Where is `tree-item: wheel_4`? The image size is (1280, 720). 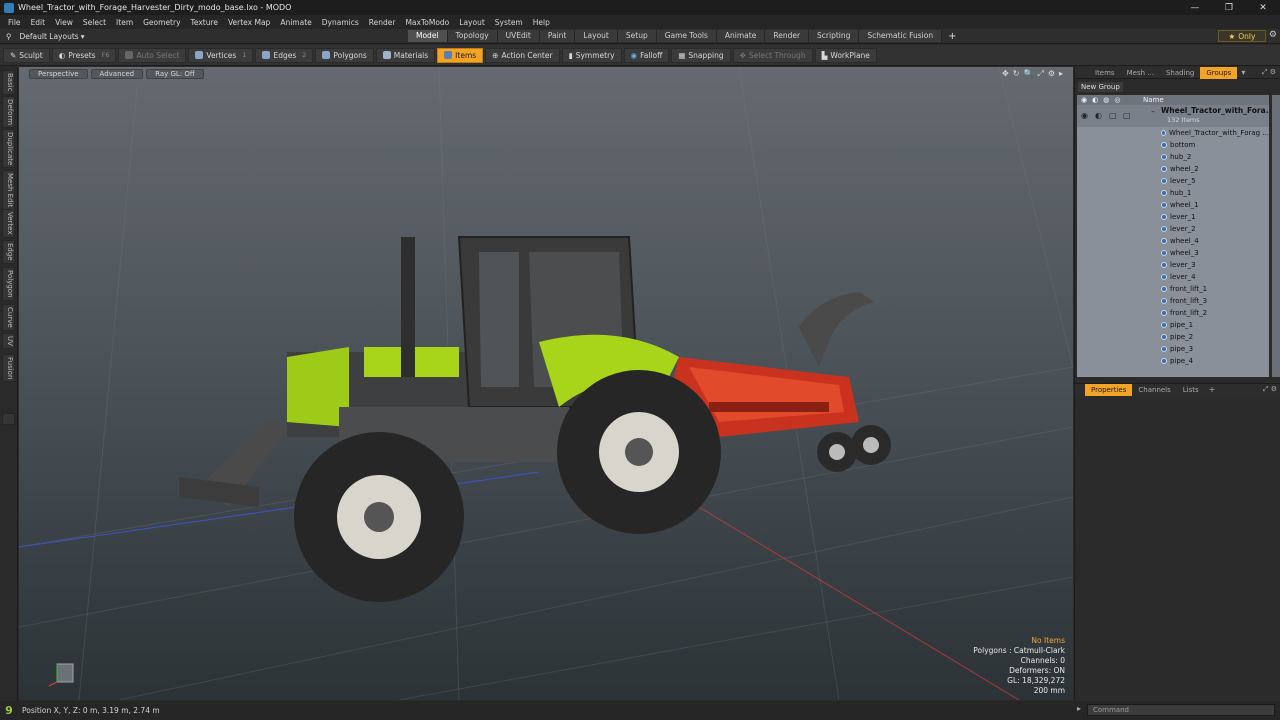 tree-item: wheel_4 is located at coordinates (1173, 241).